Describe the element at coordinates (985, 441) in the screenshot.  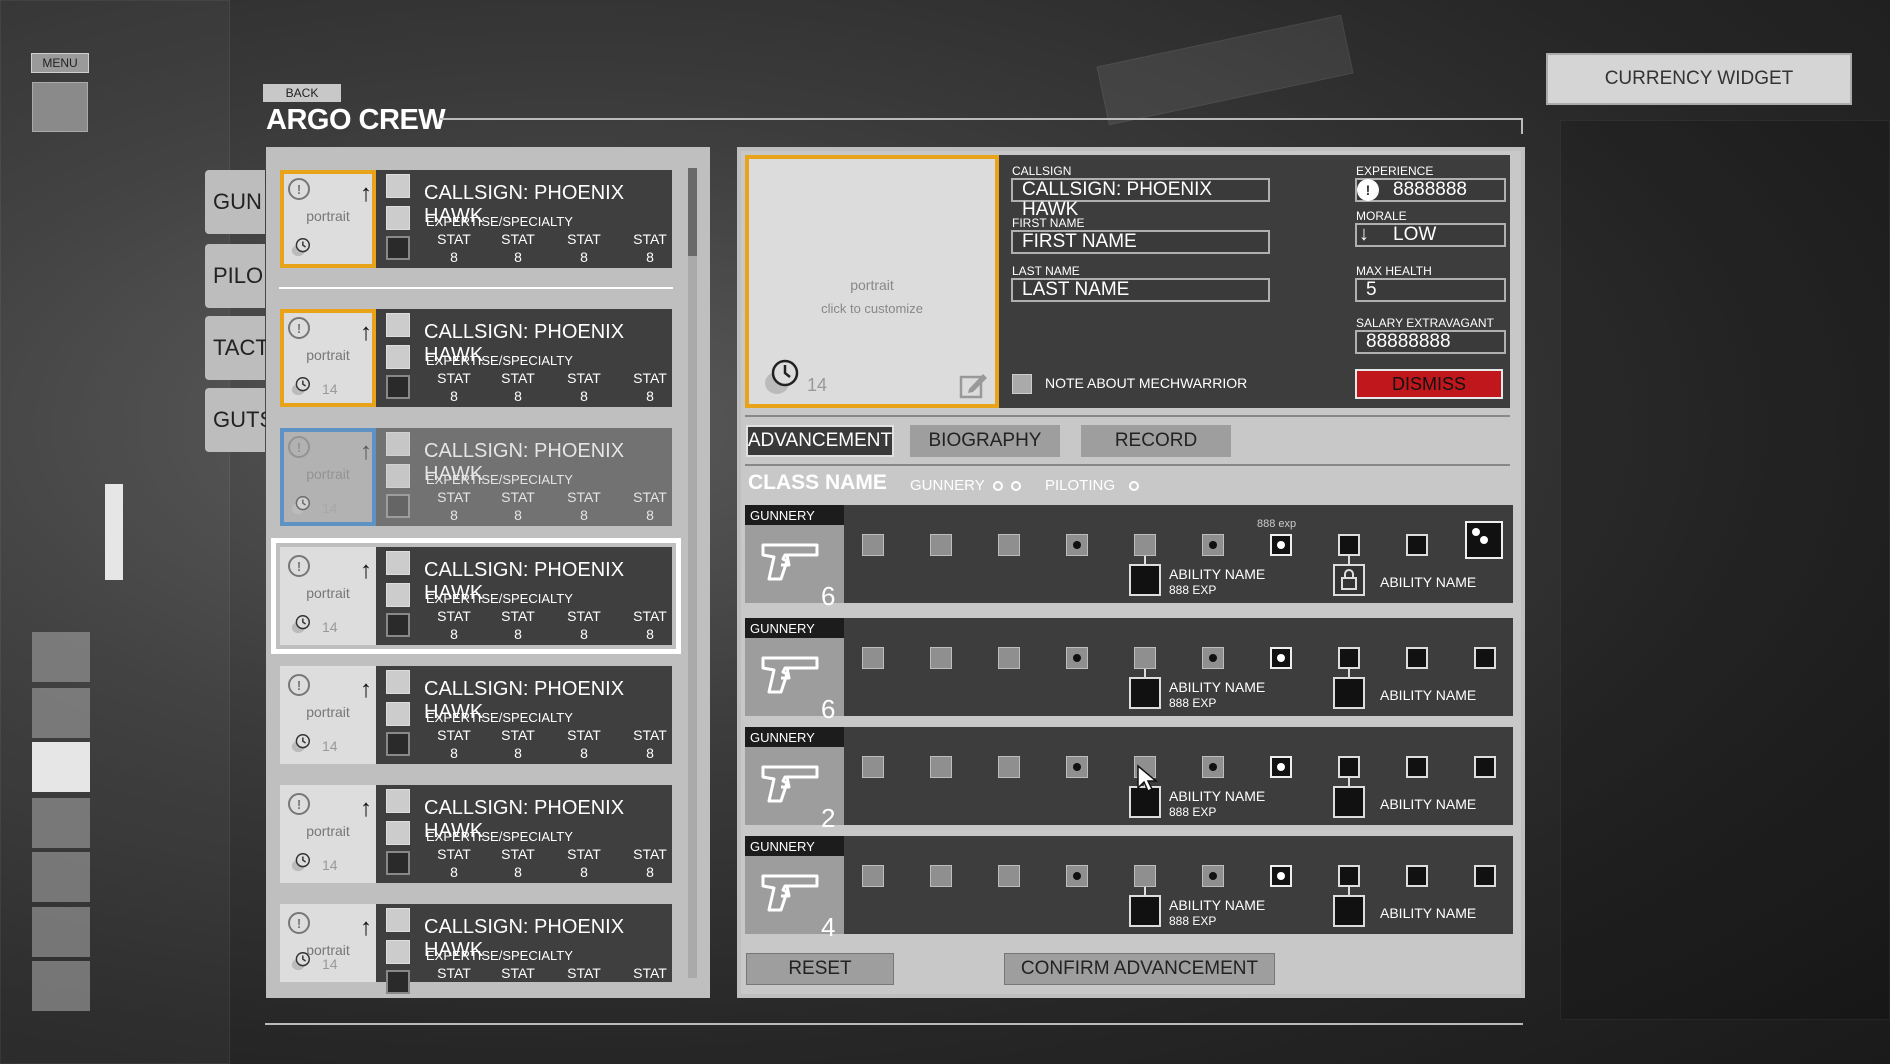
I see `tab-biography: BIOGRAPHY` at that location.